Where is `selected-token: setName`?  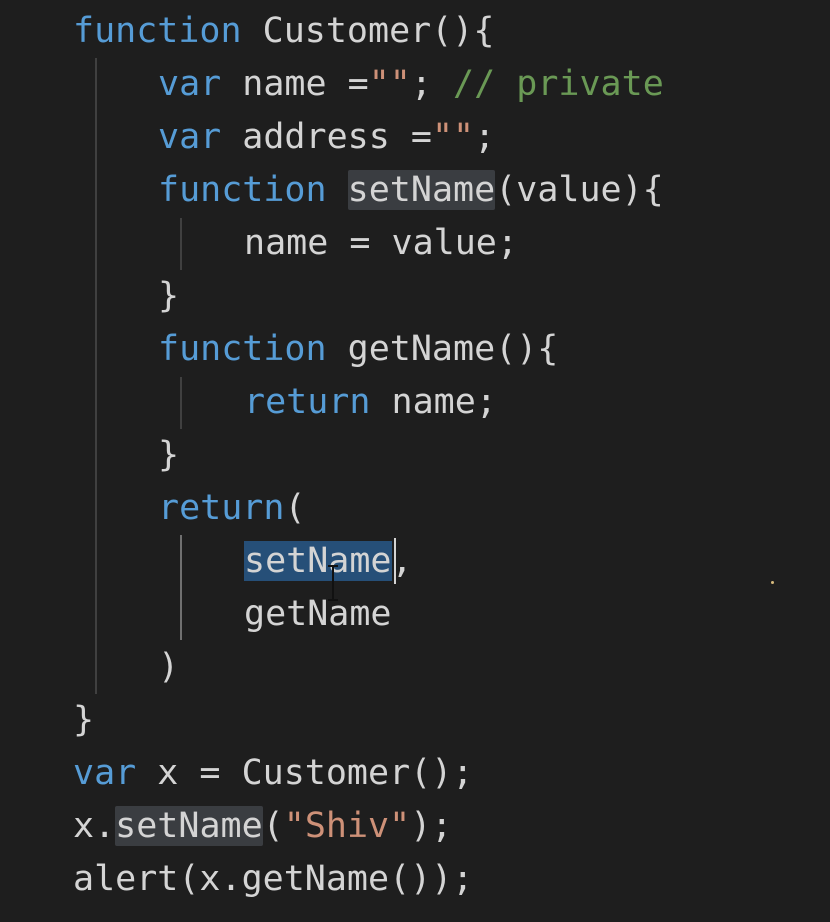 selected-token: setName is located at coordinates (318, 561).